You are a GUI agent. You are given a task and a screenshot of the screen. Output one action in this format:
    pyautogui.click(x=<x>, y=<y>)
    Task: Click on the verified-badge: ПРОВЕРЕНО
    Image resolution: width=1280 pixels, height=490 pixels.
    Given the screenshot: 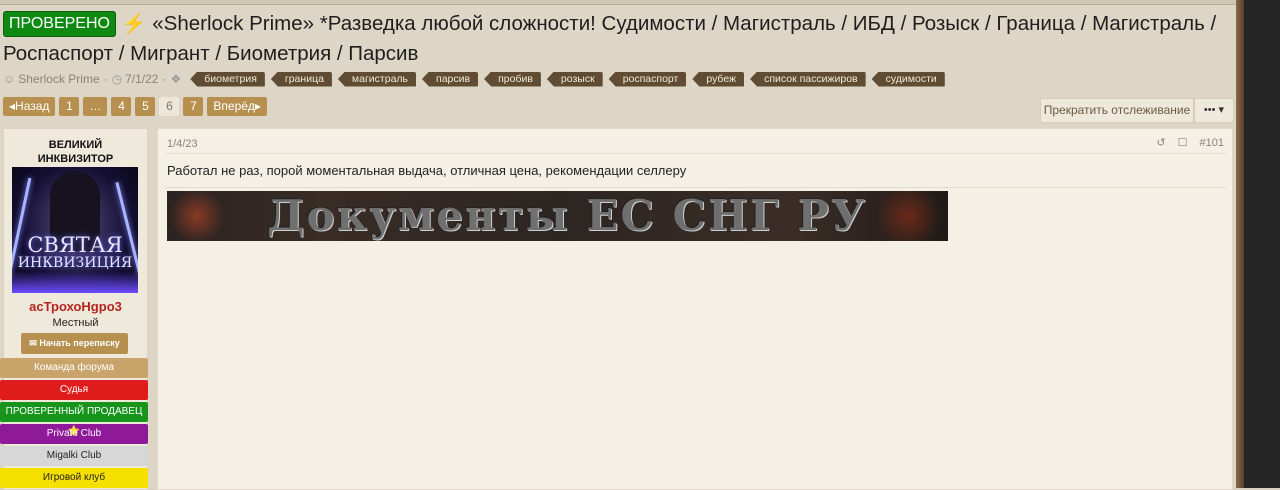 What is the action you would take?
    pyautogui.click(x=59, y=24)
    